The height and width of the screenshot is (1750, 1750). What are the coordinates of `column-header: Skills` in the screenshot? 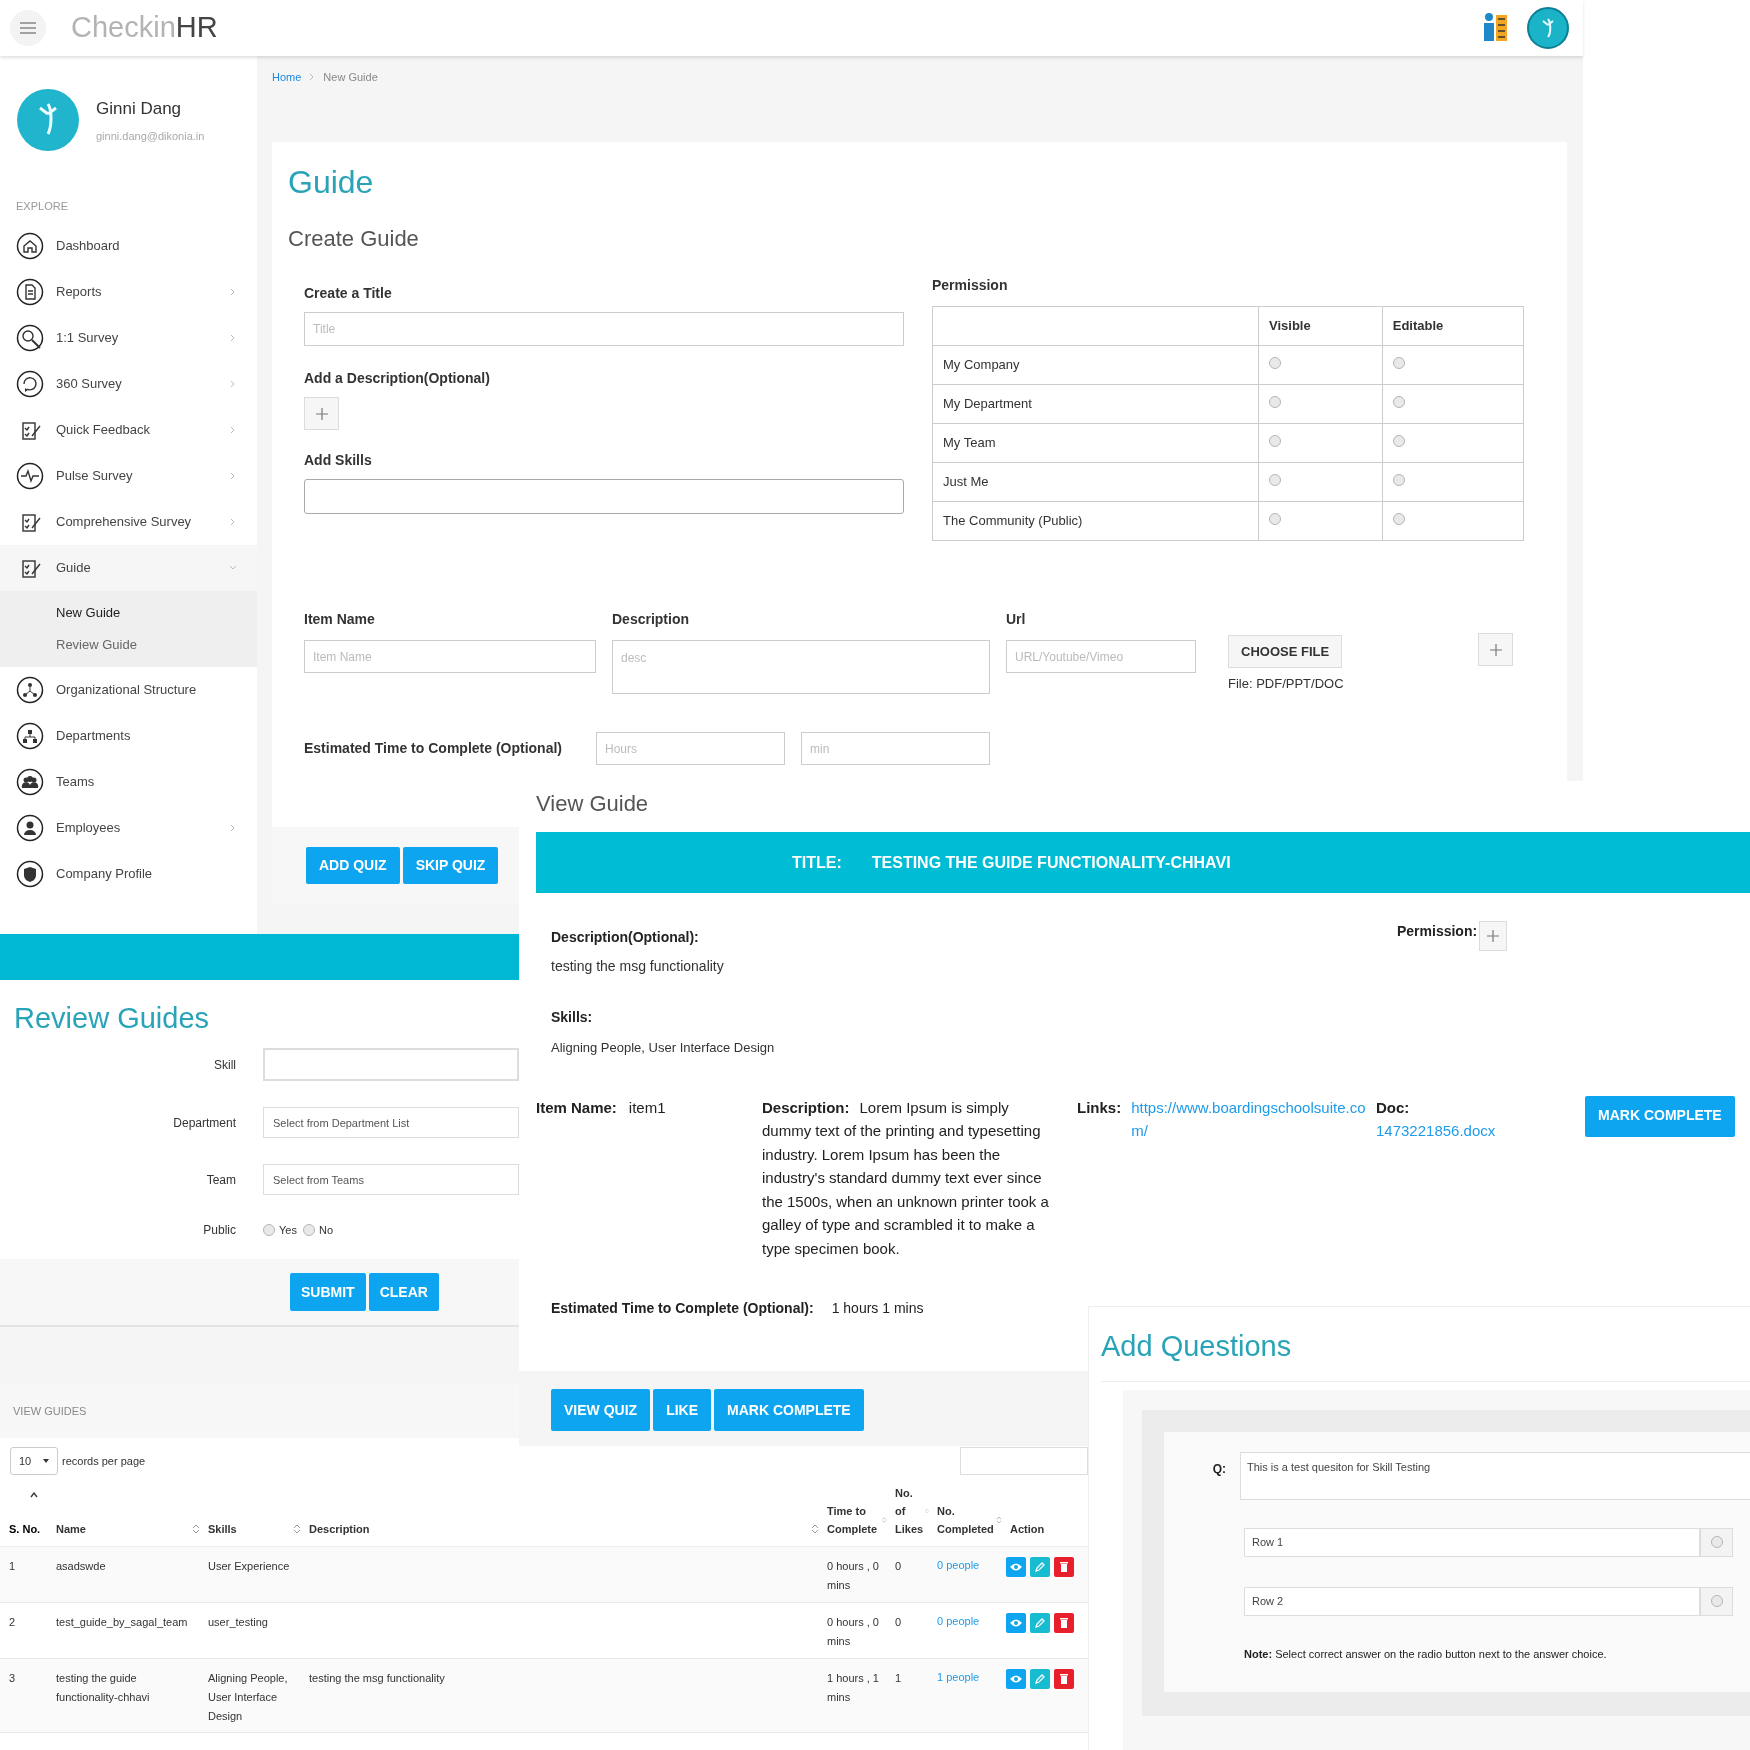 It's located at (222, 1529).